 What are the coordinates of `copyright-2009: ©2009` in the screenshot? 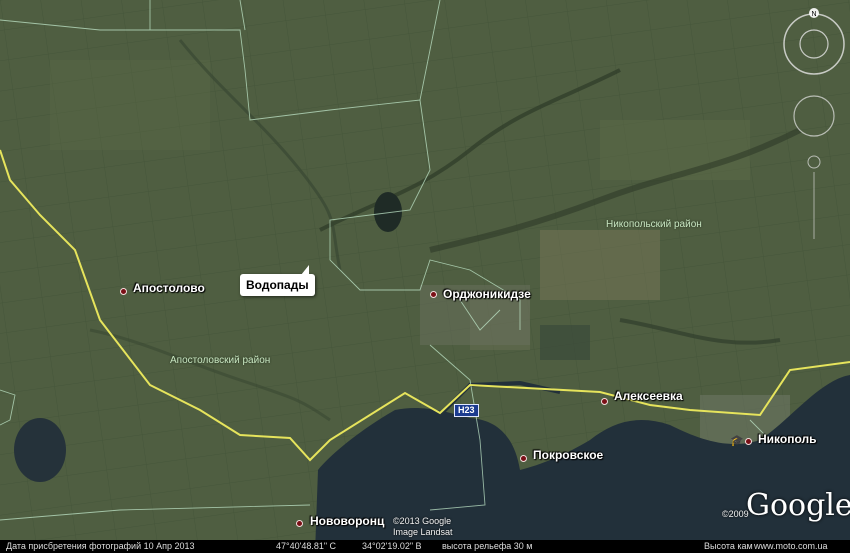 It's located at (735, 514).